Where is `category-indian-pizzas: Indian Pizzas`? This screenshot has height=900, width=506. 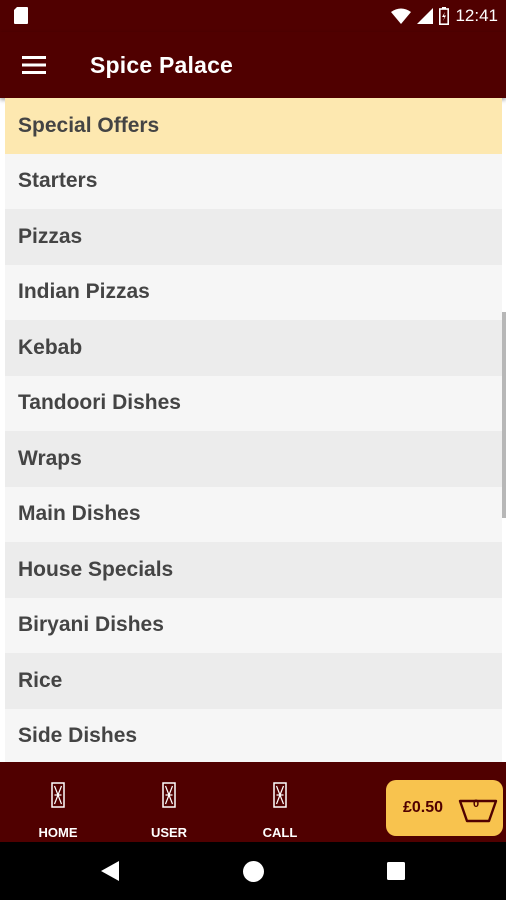
category-indian-pizzas: Indian Pizzas is located at coordinates (253, 292).